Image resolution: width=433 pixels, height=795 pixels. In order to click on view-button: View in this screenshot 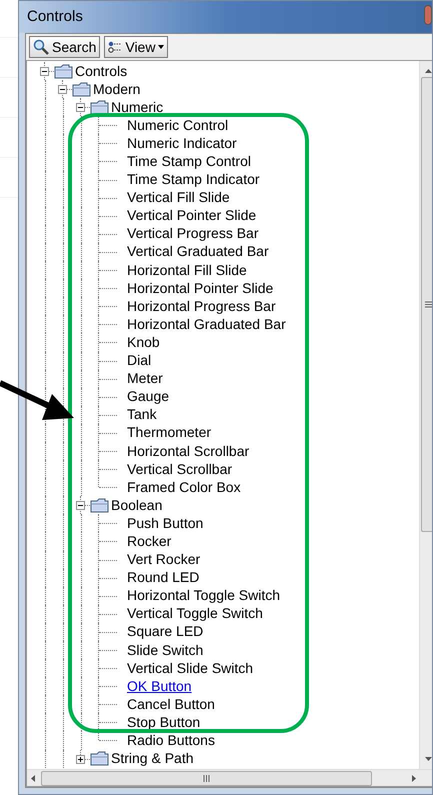, I will do `click(136, 47)`.